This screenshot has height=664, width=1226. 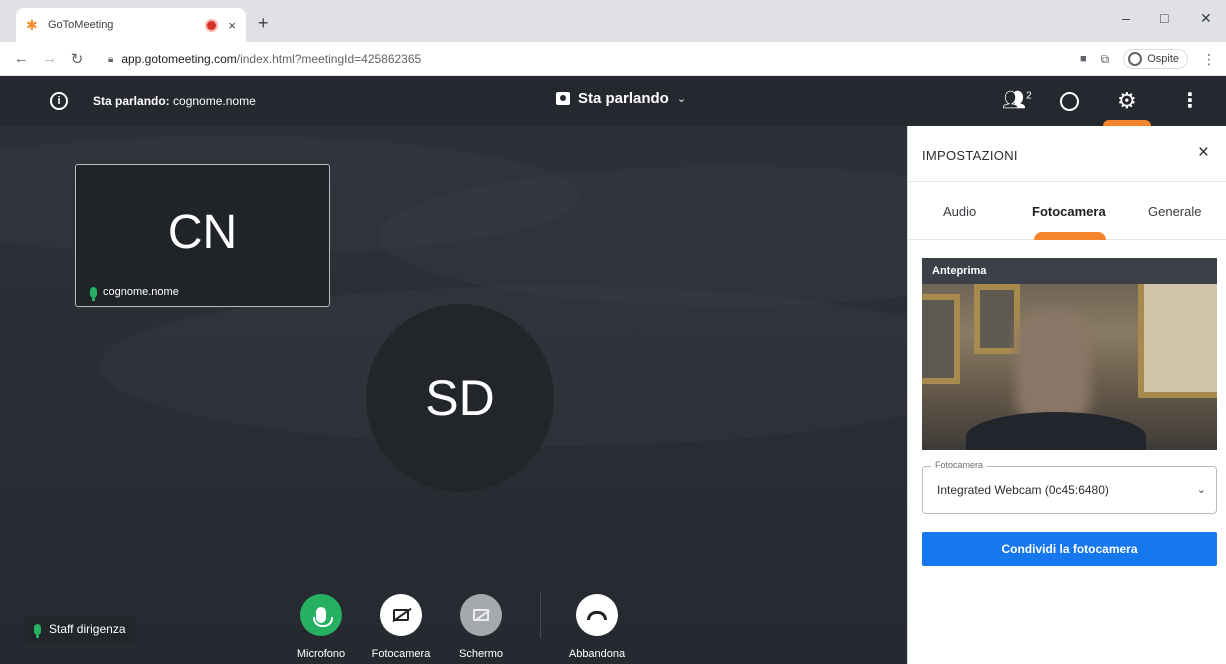 What do you see at coordinates (1105, 59) in the screenshot?
I see `translate-icon: ⧉` at bounding box center [1105, 59].